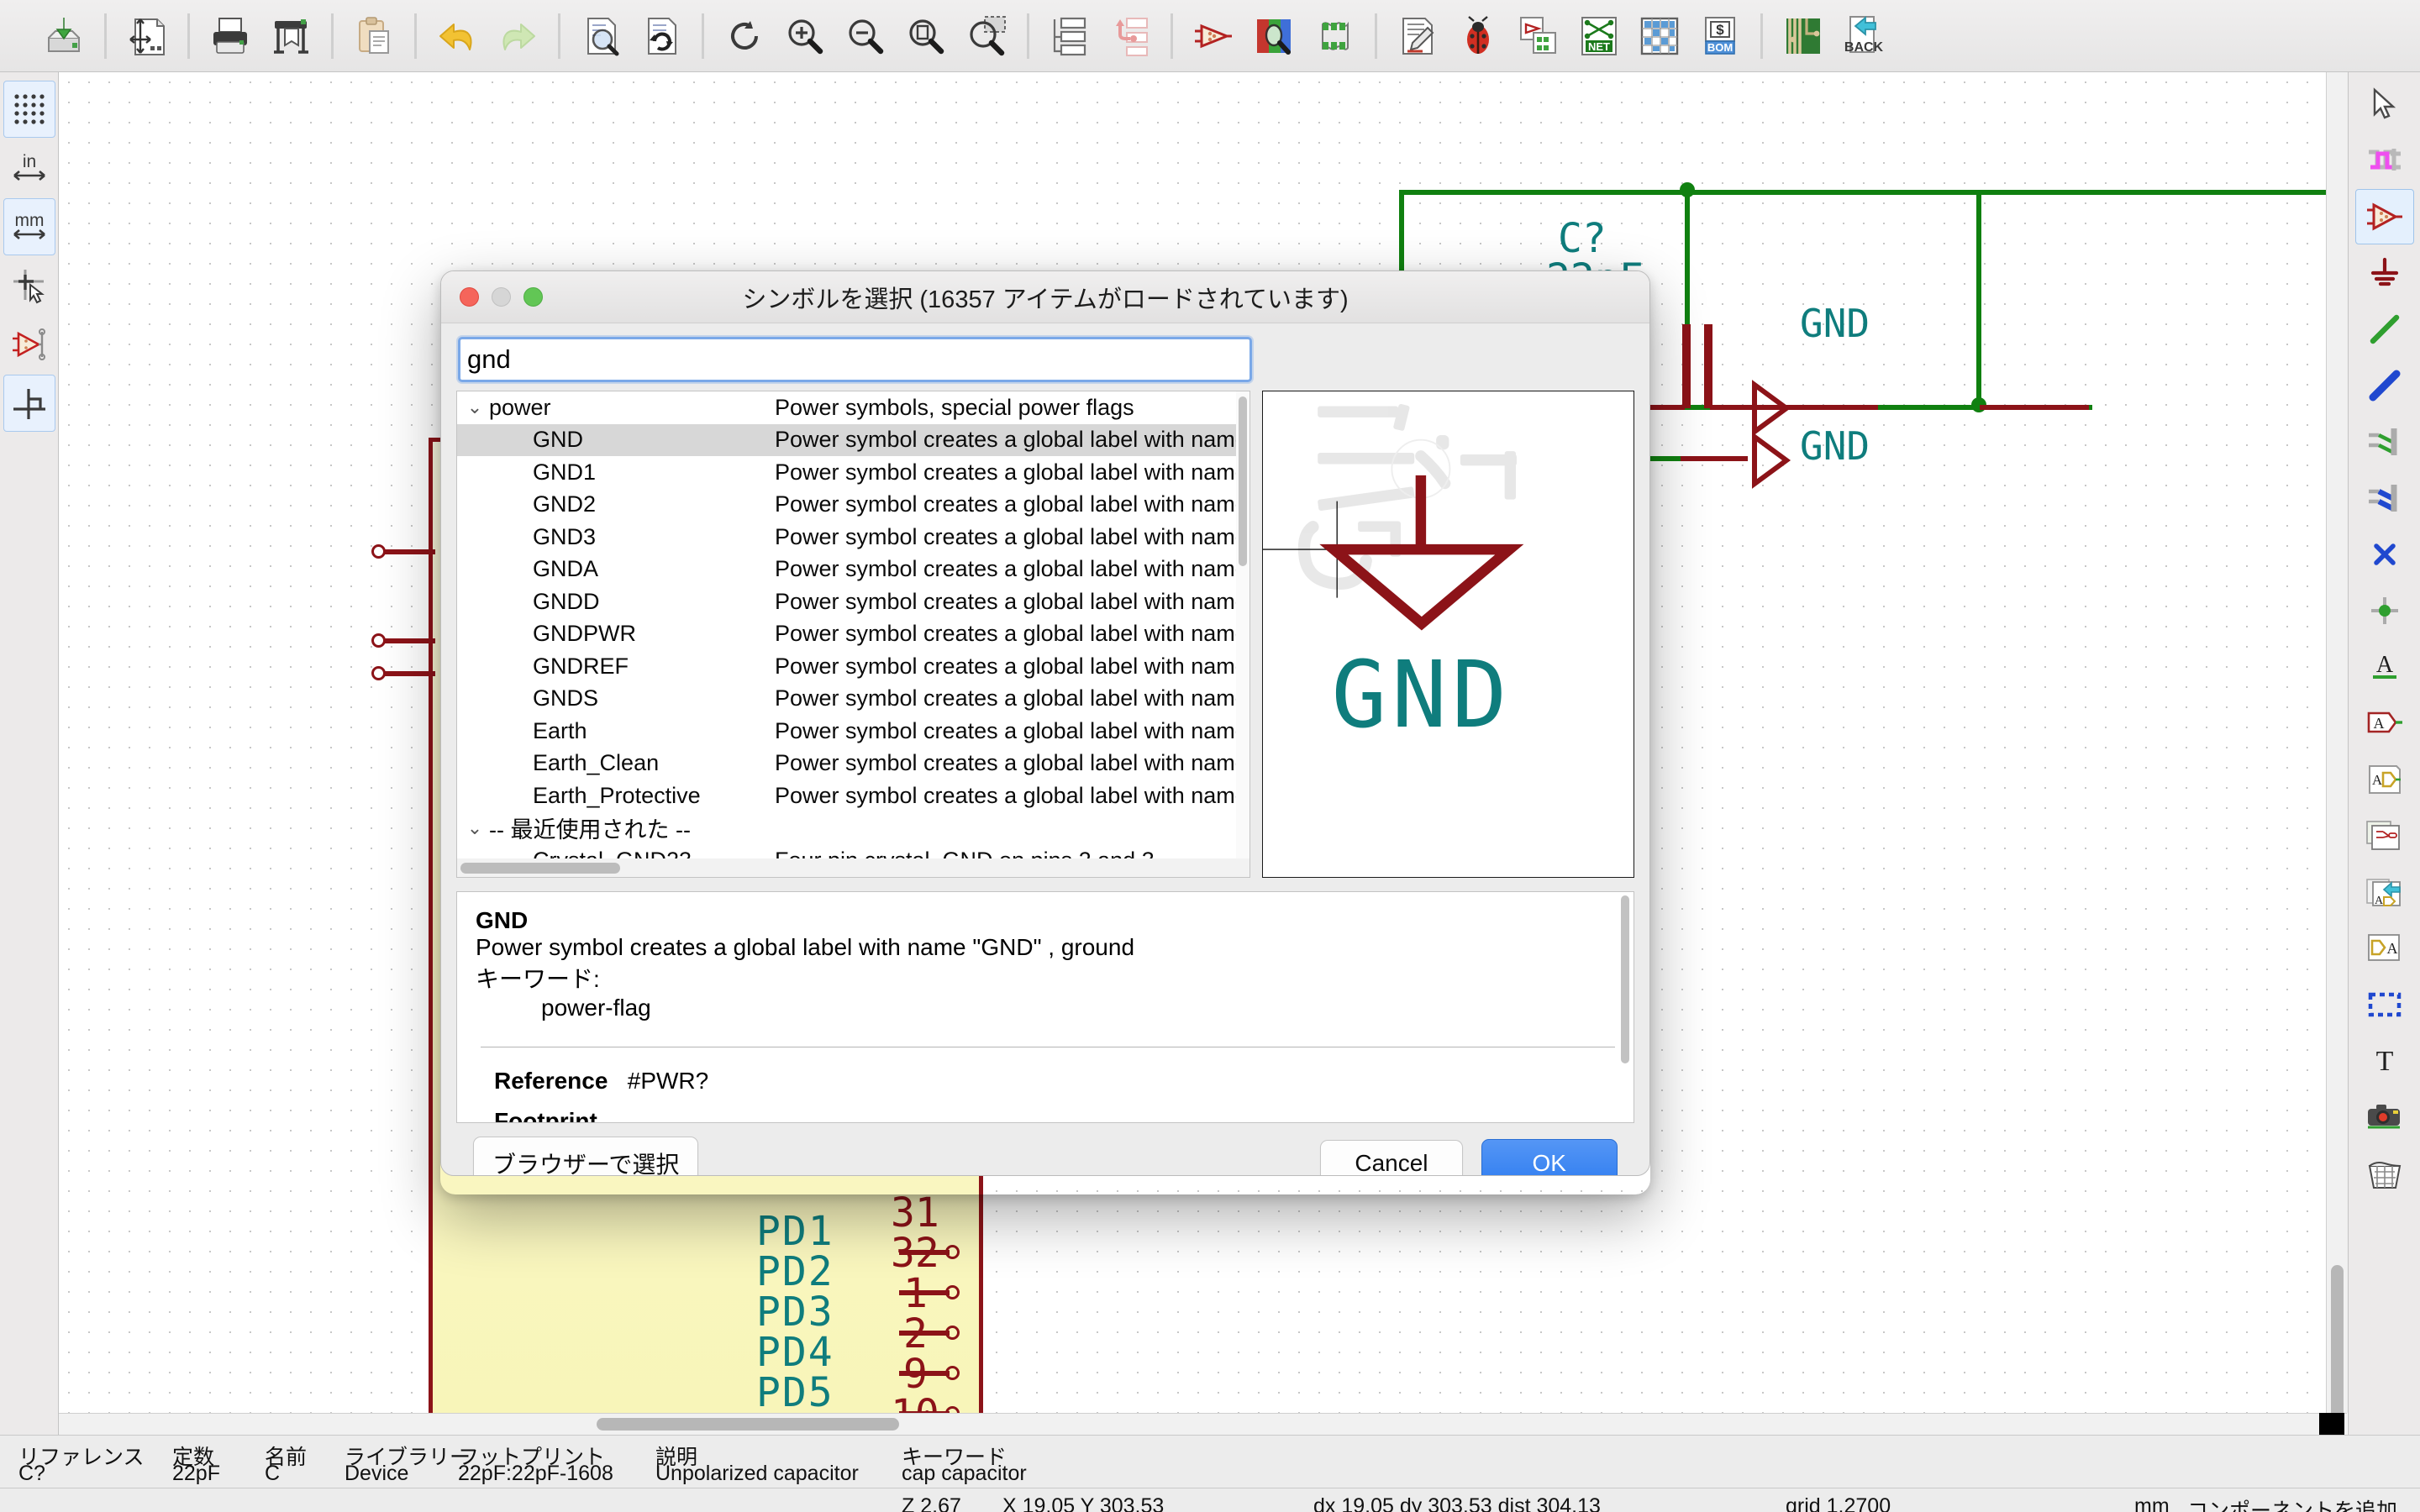 Image resolution: width=2420 pixels, height=1512 pixels. I want to click on place-hierarchical-label-button: A, so click(2385, 779).